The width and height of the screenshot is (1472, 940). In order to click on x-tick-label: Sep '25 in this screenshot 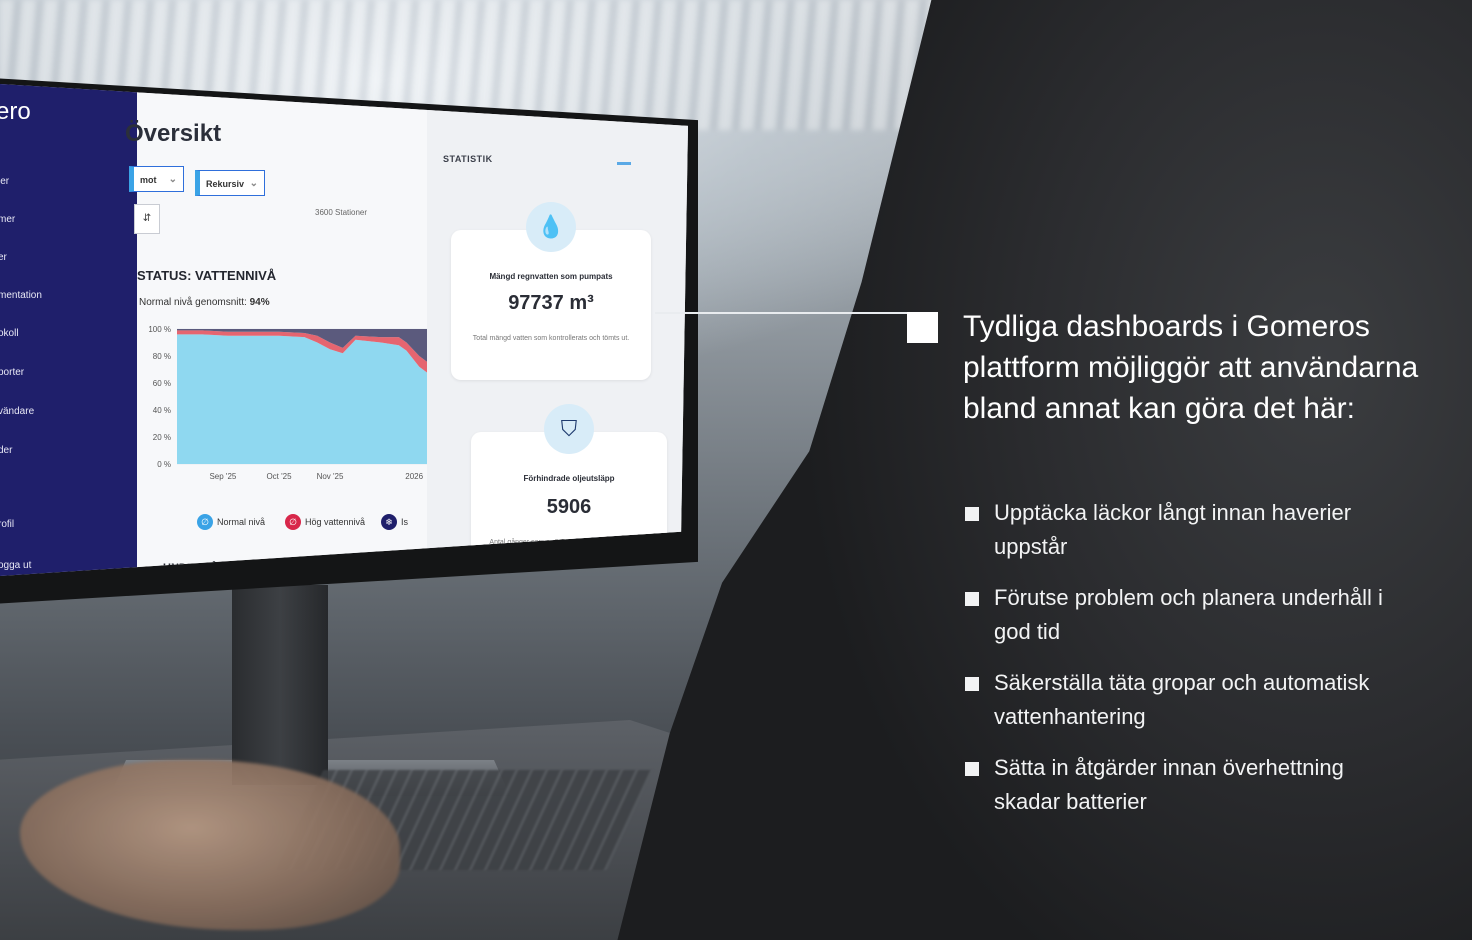, I will do `click(222, 476)`.